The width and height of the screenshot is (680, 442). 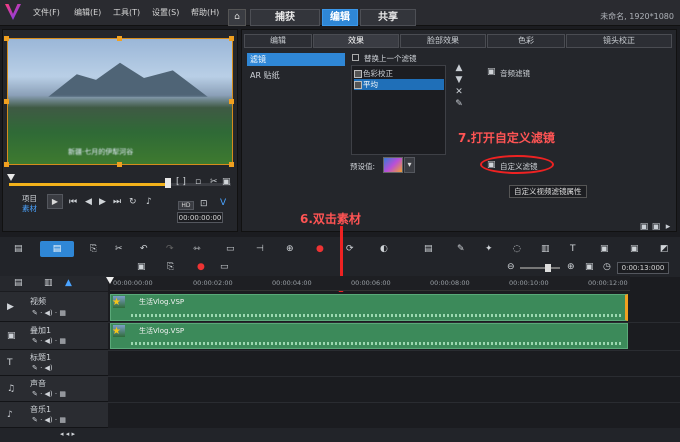 What do you see at coordinates (197, 249) in the screenshot?
I see `fit-icon: ⇿` at bounding box center [197, 249].